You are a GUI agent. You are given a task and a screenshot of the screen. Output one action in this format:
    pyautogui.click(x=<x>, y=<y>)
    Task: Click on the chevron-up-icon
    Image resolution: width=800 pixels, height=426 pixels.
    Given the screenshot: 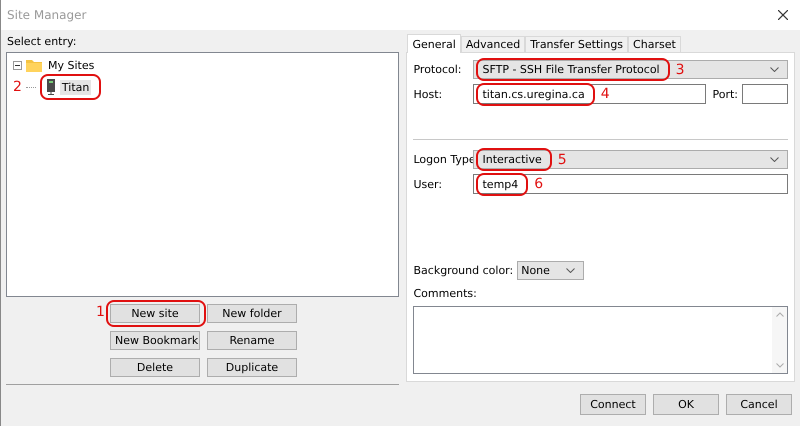 What is the action you would take?
    pyautogui.click(x=780, y=314)
    